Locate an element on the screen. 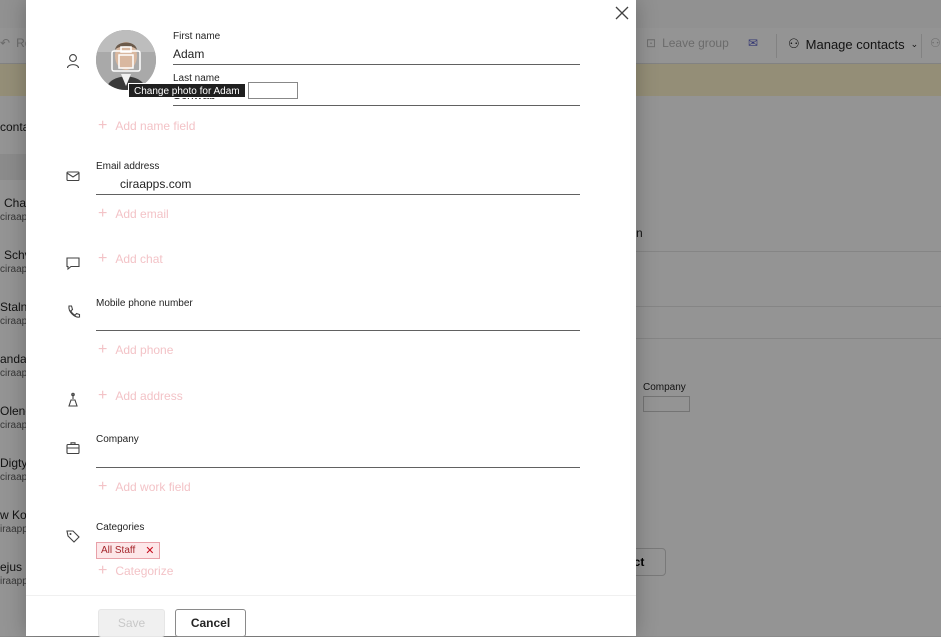 The height and width of the screenshot is (637, 941). add-name-field-button: + Add name field is located at coordinates (146, 125).